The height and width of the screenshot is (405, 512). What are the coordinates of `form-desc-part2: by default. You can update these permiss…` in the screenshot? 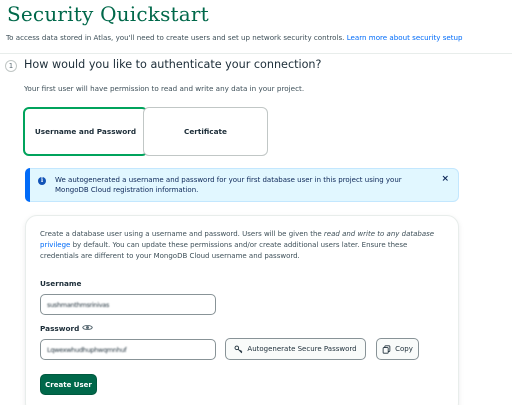 It's located at (224, 250).